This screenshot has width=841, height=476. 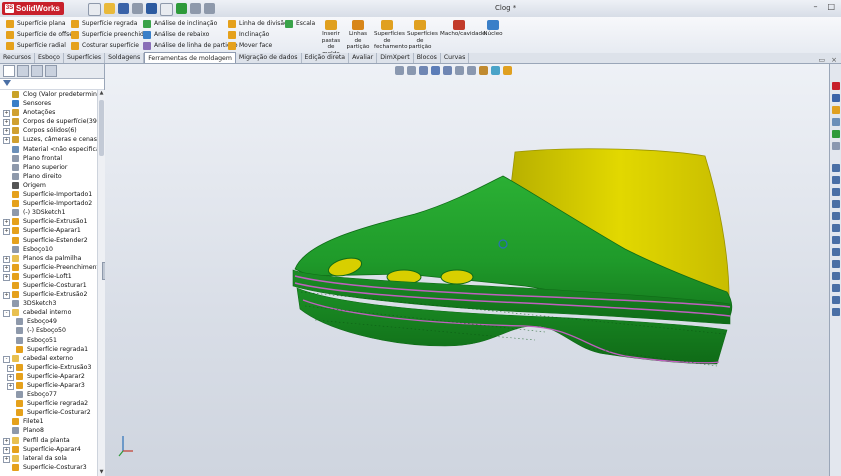 What do you see at coordinates (48, 358) in the screenshot?
I see `tree-node: - cabedal externo` at bounding box center [48, 358].